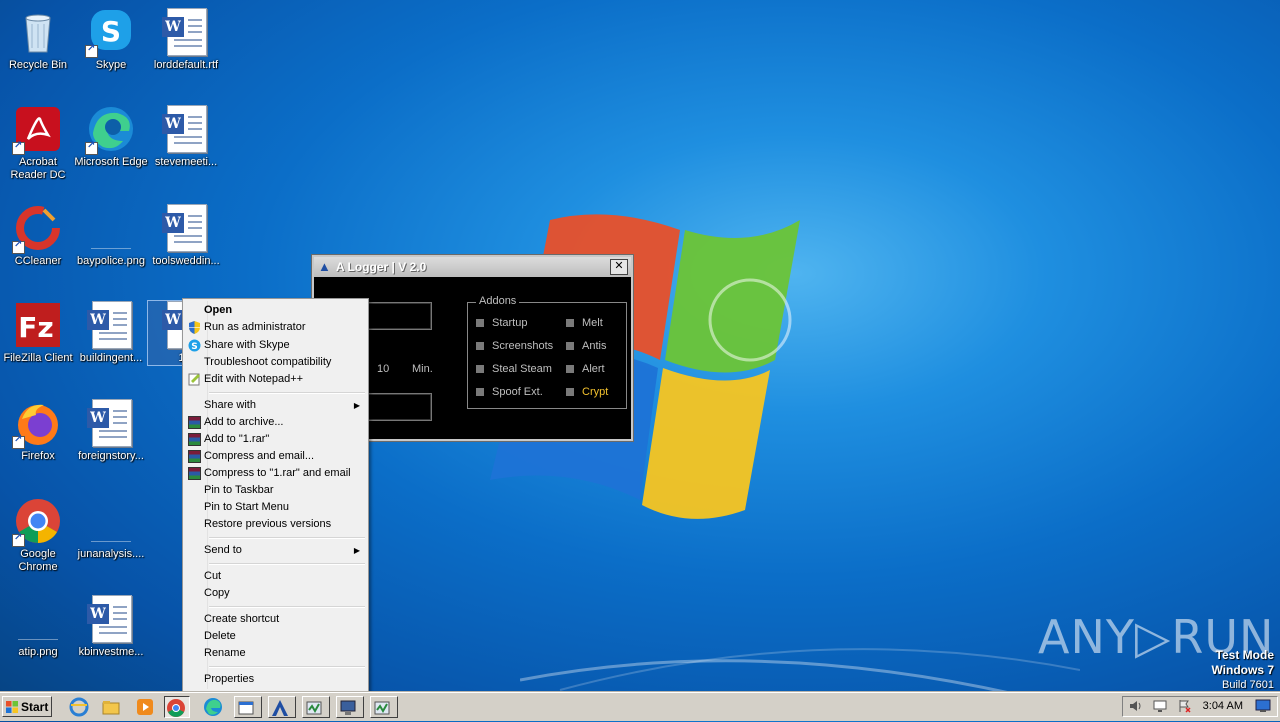 This screenshot has width=1280, height=722. What do you see at coordinates (1263, 707) in the screenshot?
I see `show-desktop-icon` at bounding box center [1263, 707].